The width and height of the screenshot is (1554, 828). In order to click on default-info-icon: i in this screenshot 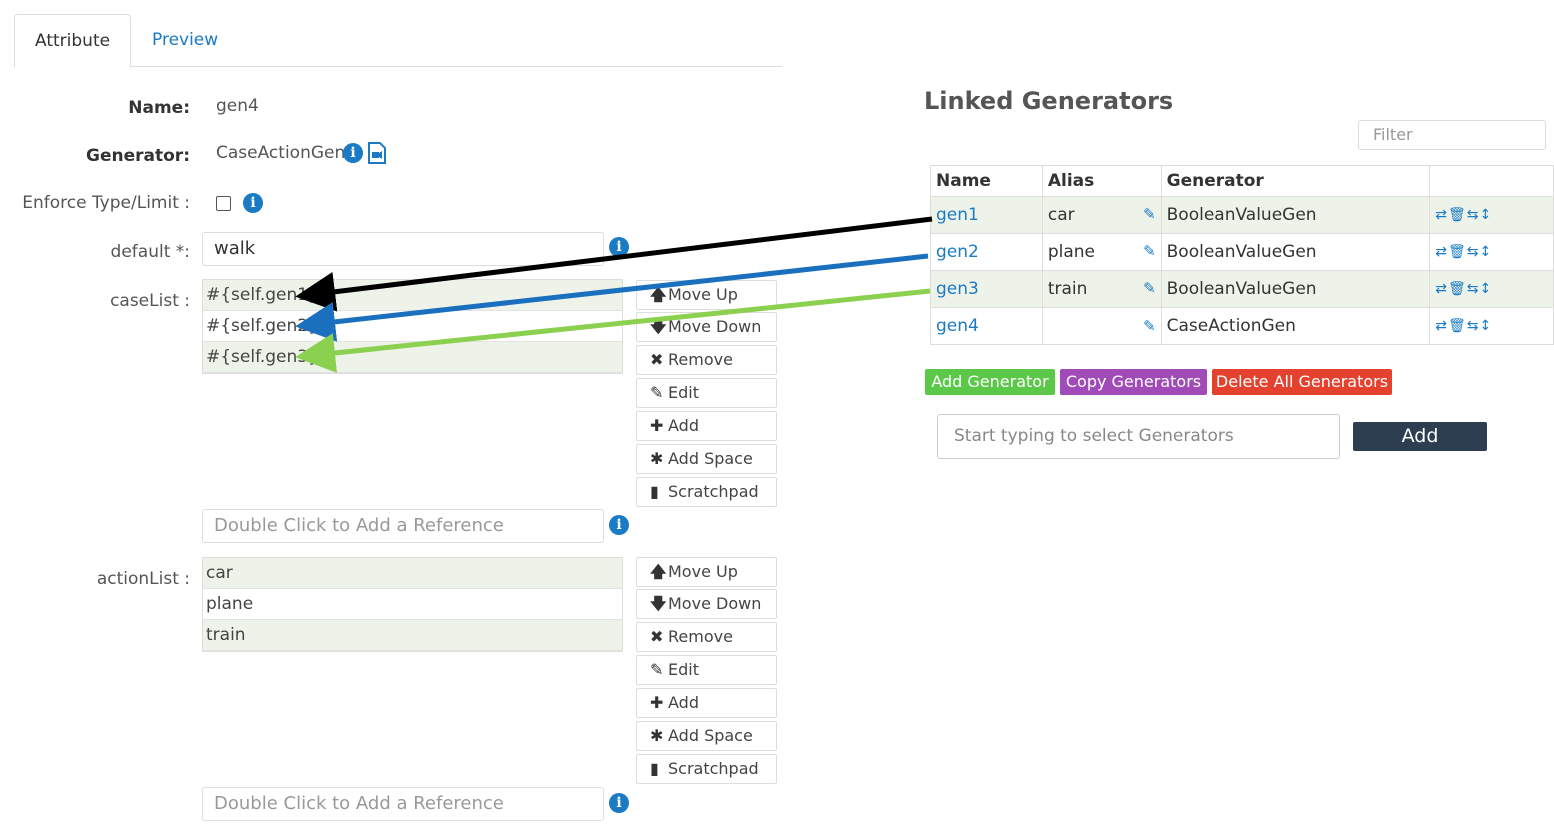, I will do `click(619, 247)`.